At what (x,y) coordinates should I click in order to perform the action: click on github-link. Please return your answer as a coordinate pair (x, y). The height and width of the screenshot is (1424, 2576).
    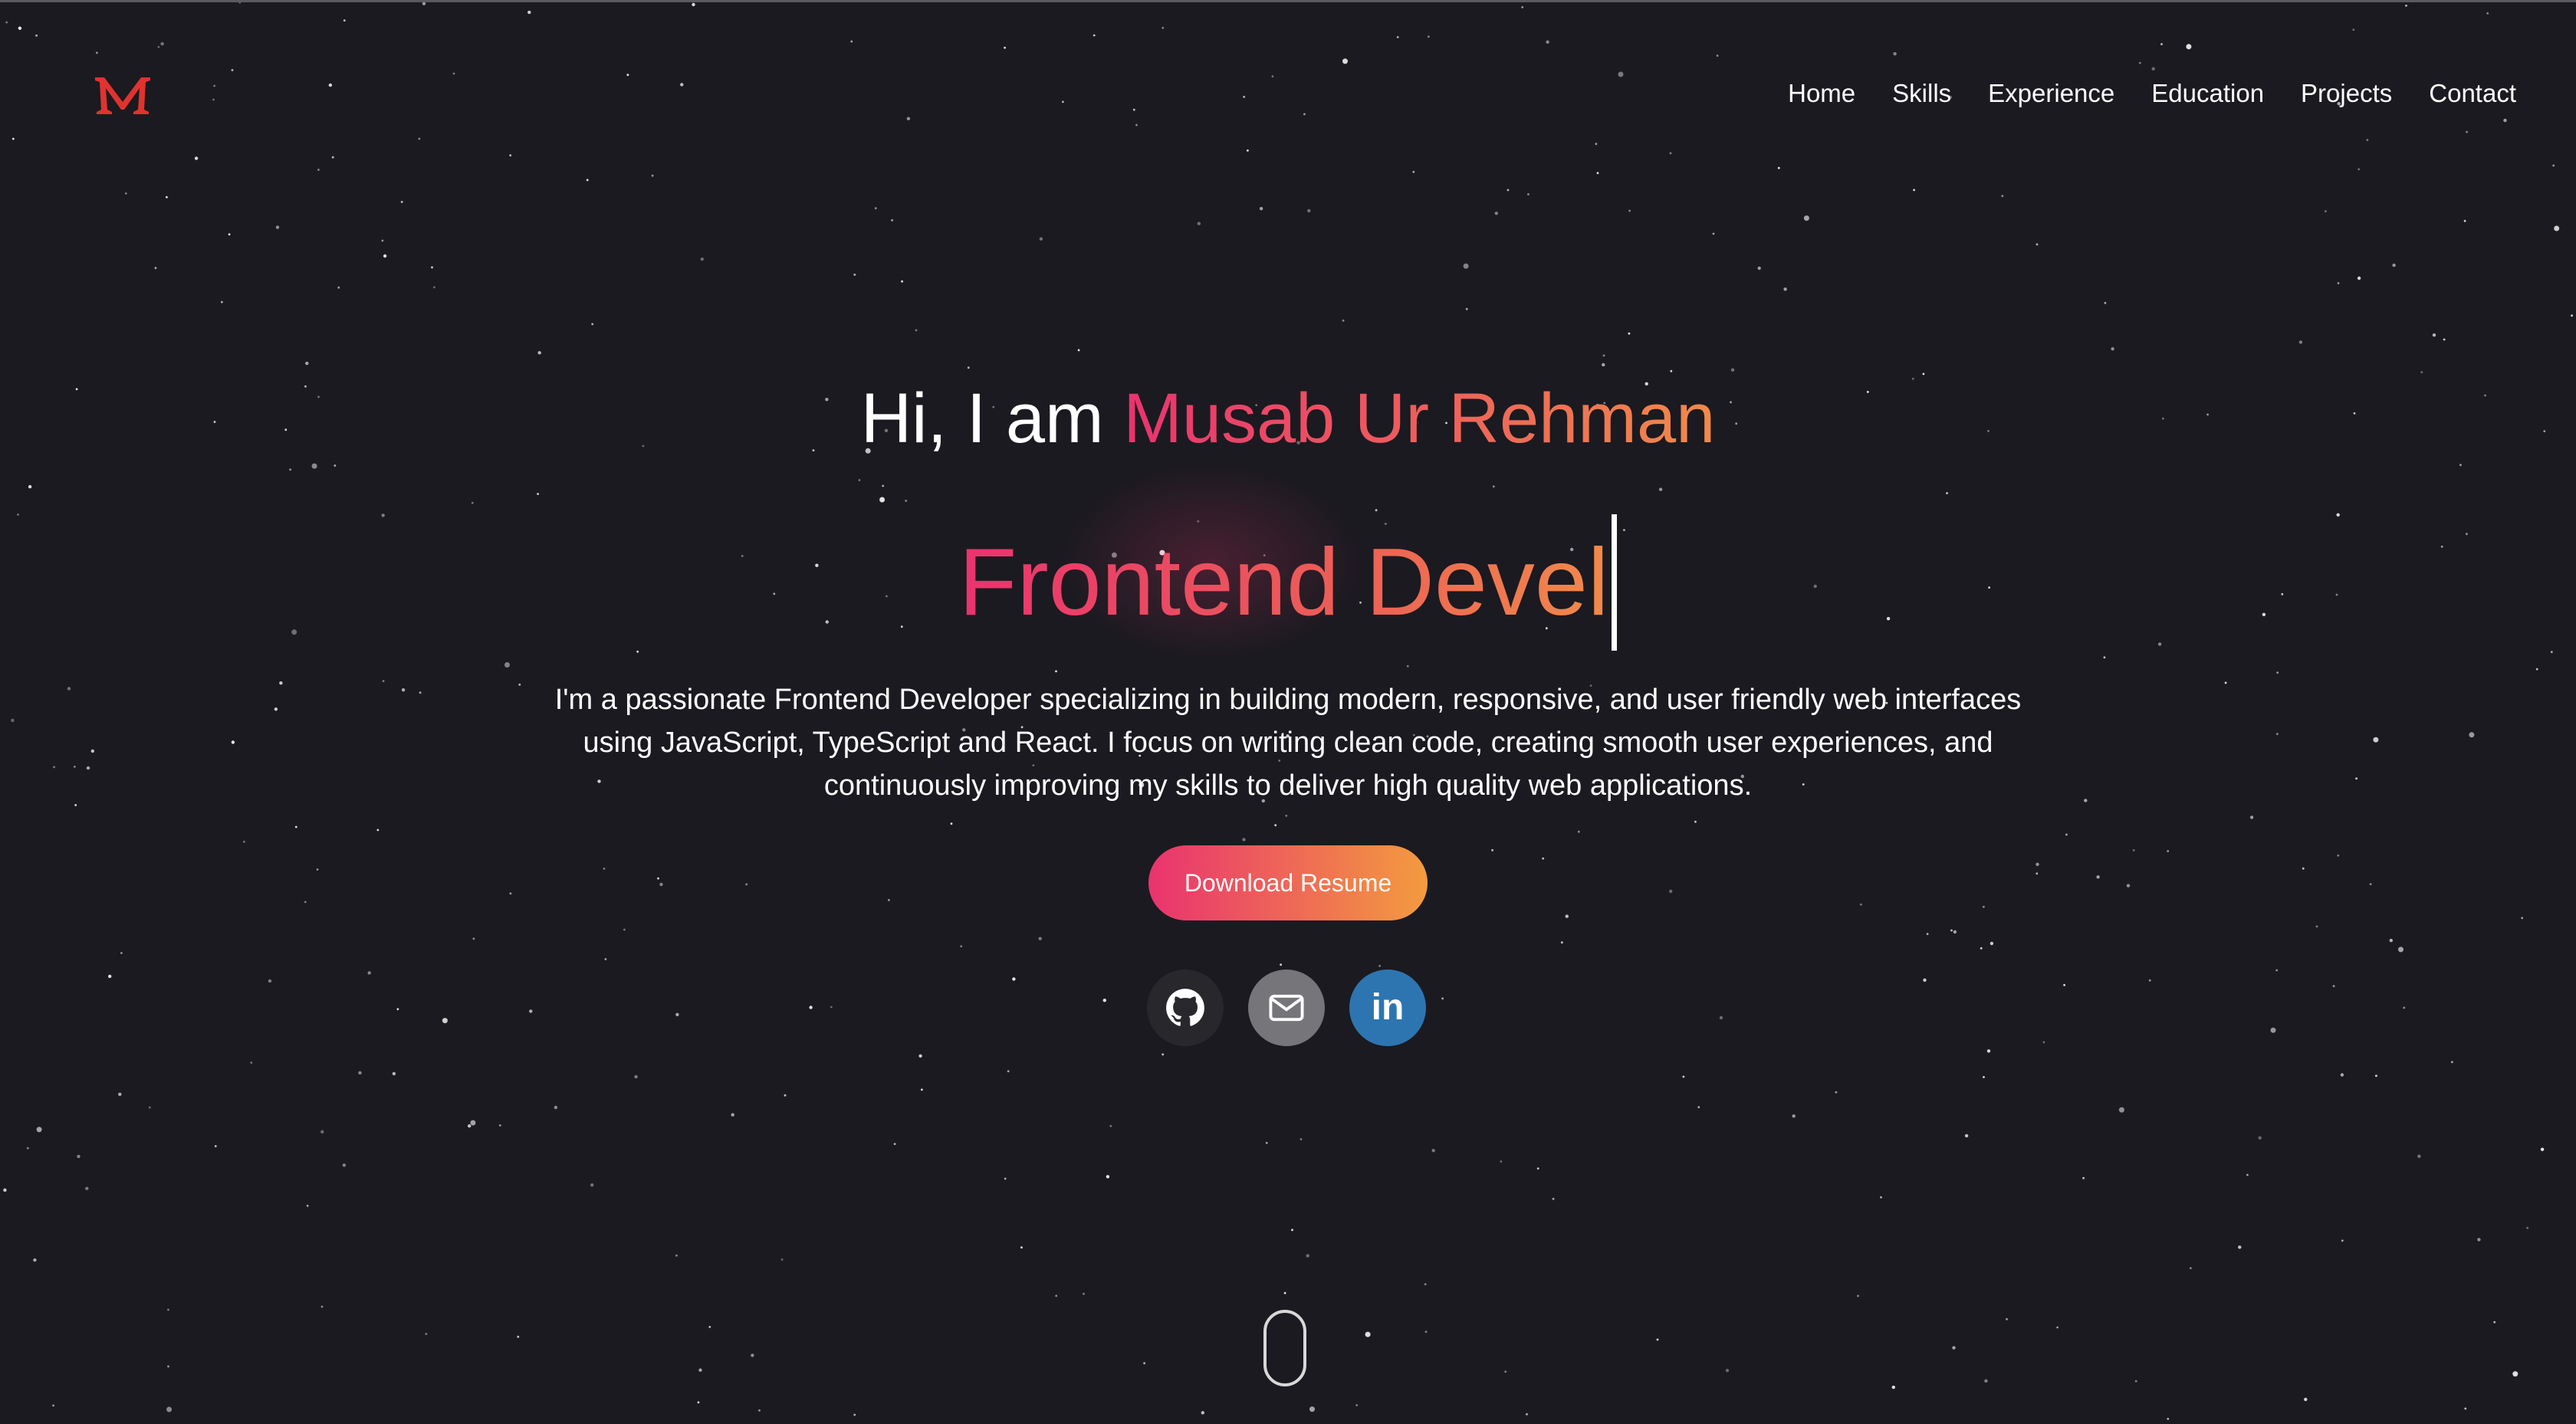
    Looking at the image, I should click on (1185, 1008).